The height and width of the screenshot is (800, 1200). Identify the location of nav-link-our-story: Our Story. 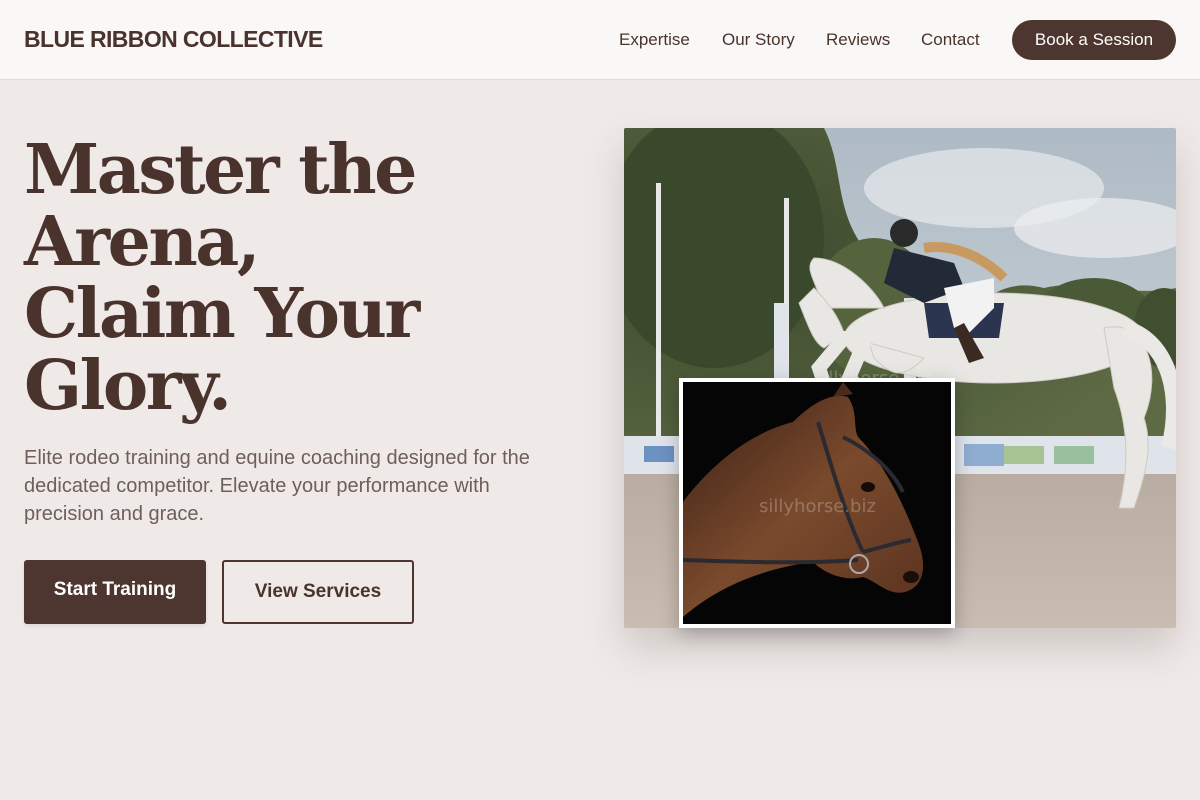
(758, 40).